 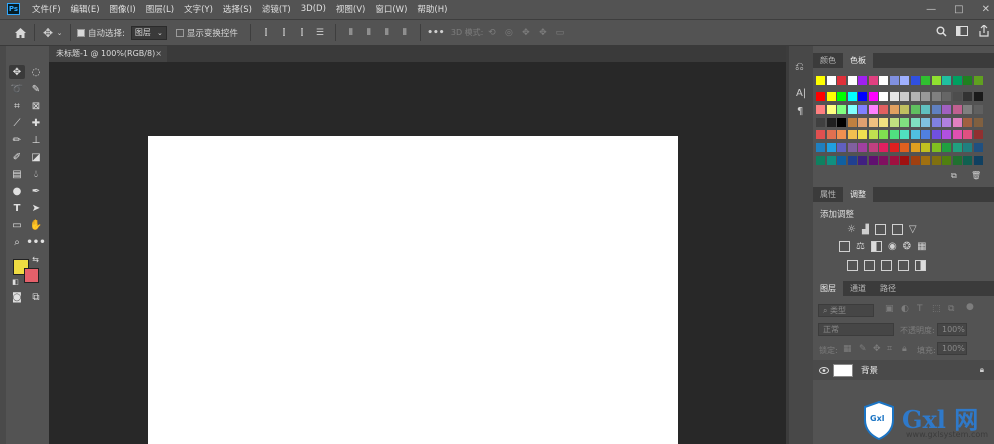 What do you see at coordinates (846, 310) in the screenshot?
I see `layer-kind-filter: ⌕ 类型` at bounding box center [846, 310].